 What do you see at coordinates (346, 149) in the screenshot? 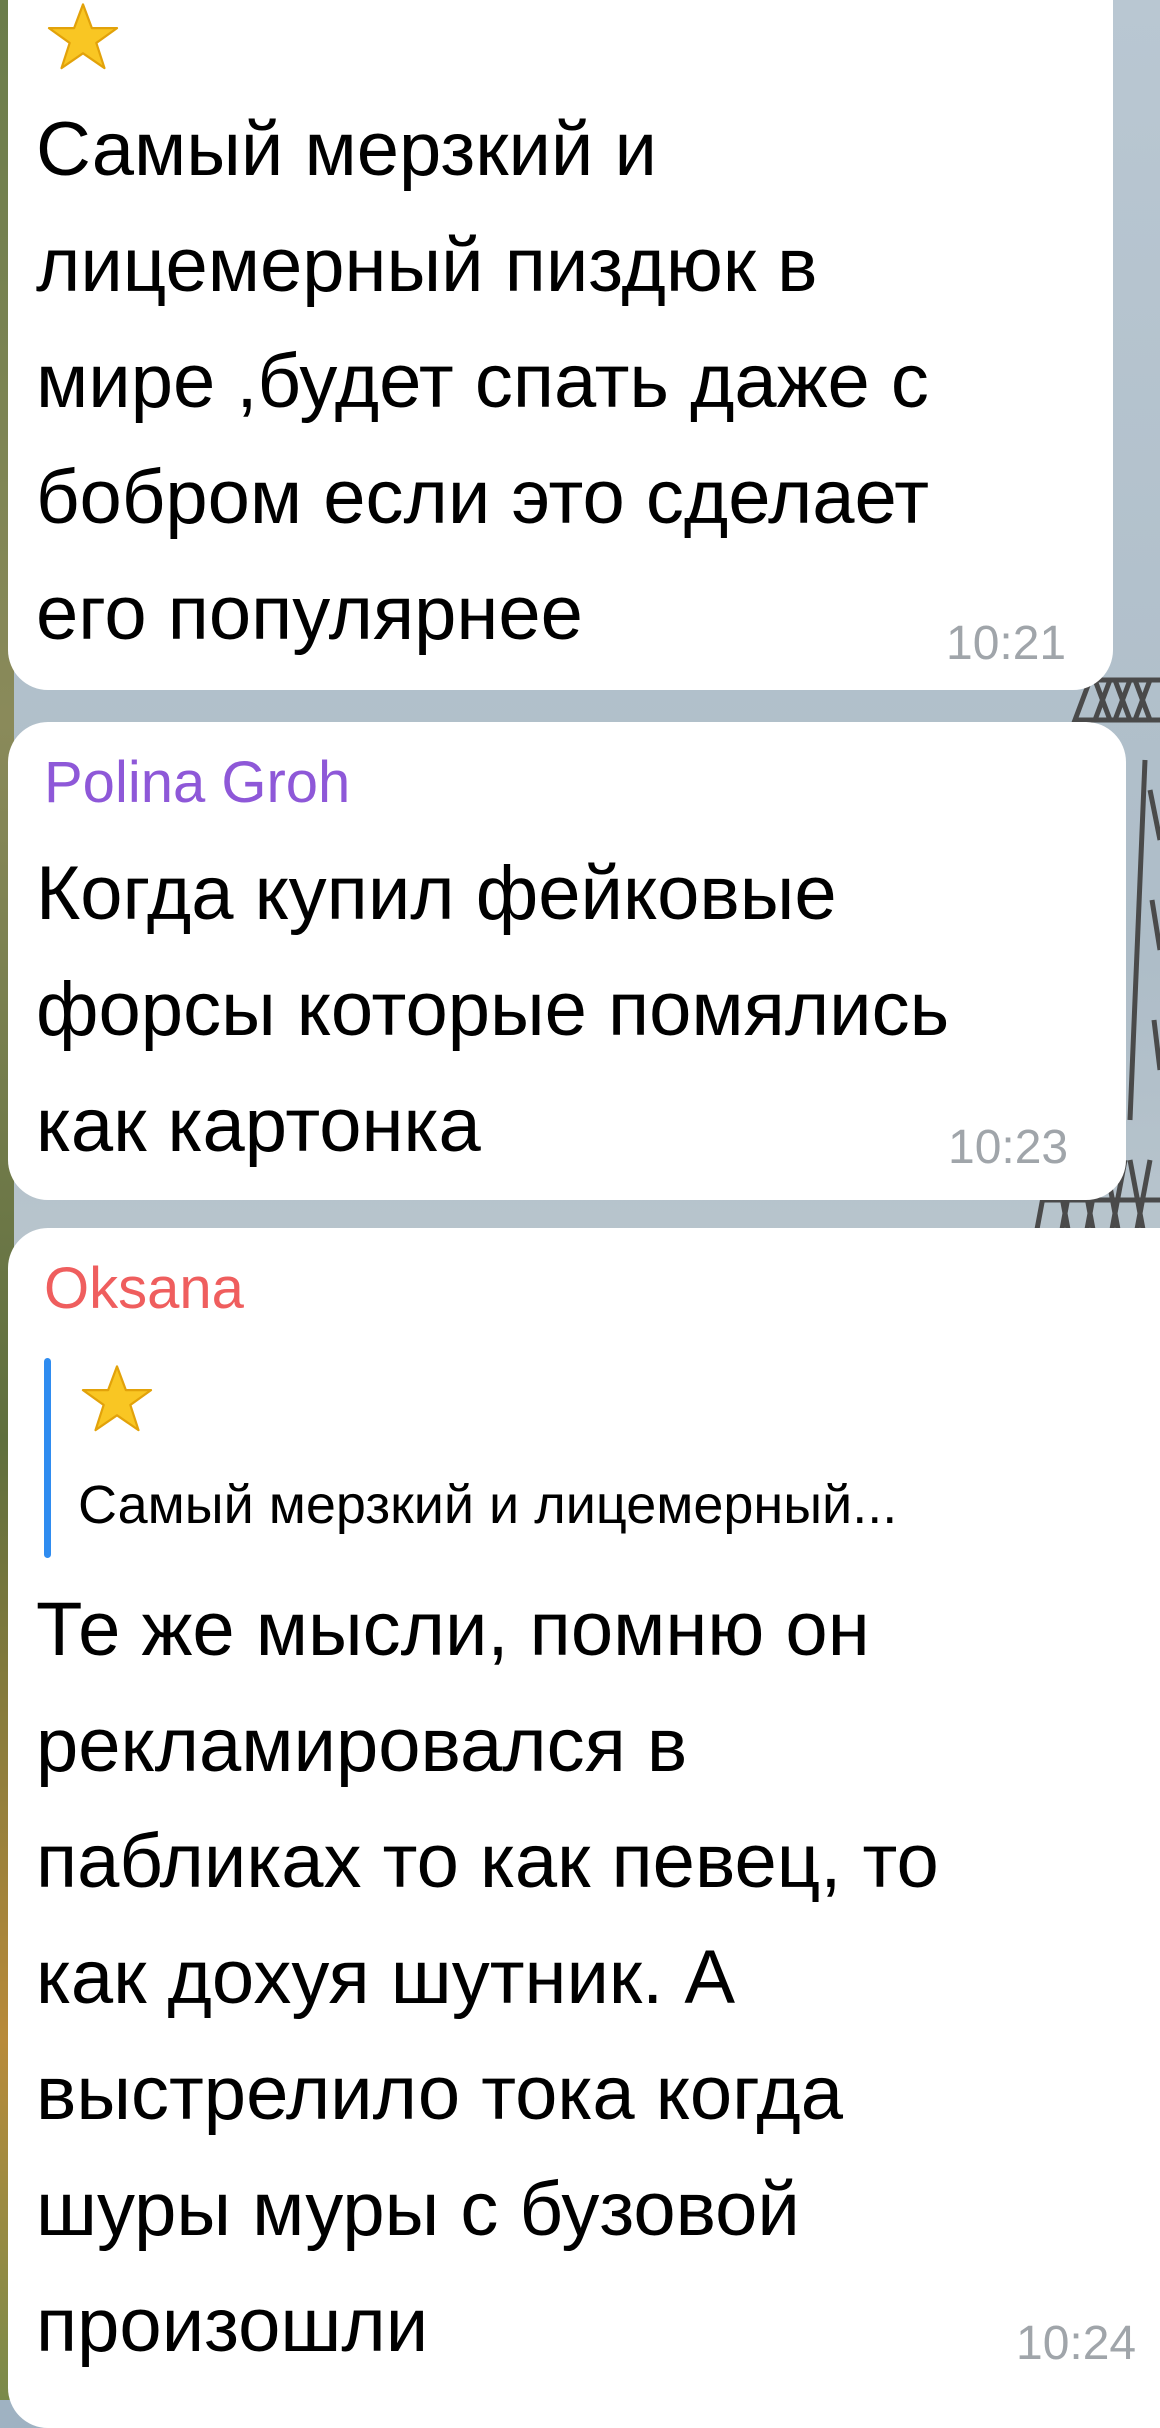
I see `message-text-line: Самый мерзкий и` at bounding box center [346, 149].